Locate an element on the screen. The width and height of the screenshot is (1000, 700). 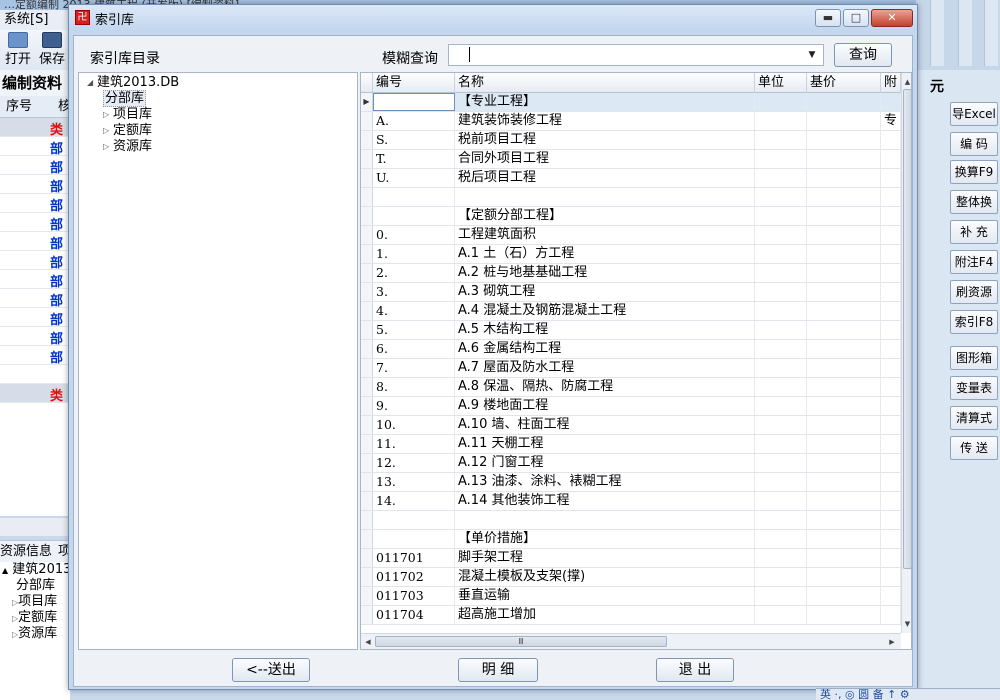
cell-code: 6. is located at coordinates (414, 349).